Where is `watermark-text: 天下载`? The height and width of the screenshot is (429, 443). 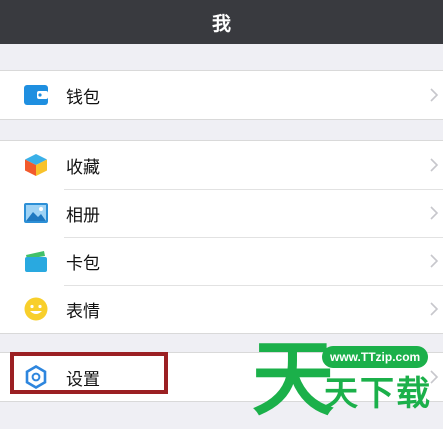 watermark-text: 天下载 is located at coordinates (378, 394).